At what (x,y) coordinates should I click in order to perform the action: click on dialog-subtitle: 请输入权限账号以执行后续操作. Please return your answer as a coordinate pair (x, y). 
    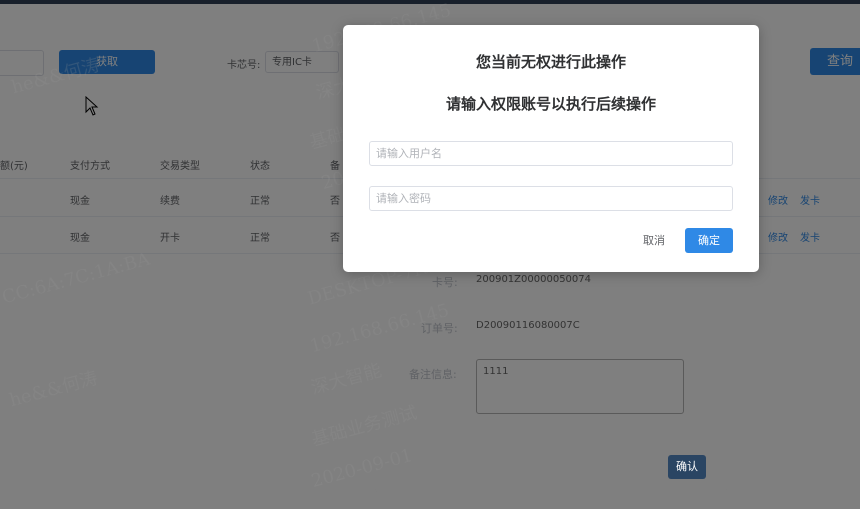
    Looking at the image, I should click on (550, 104).